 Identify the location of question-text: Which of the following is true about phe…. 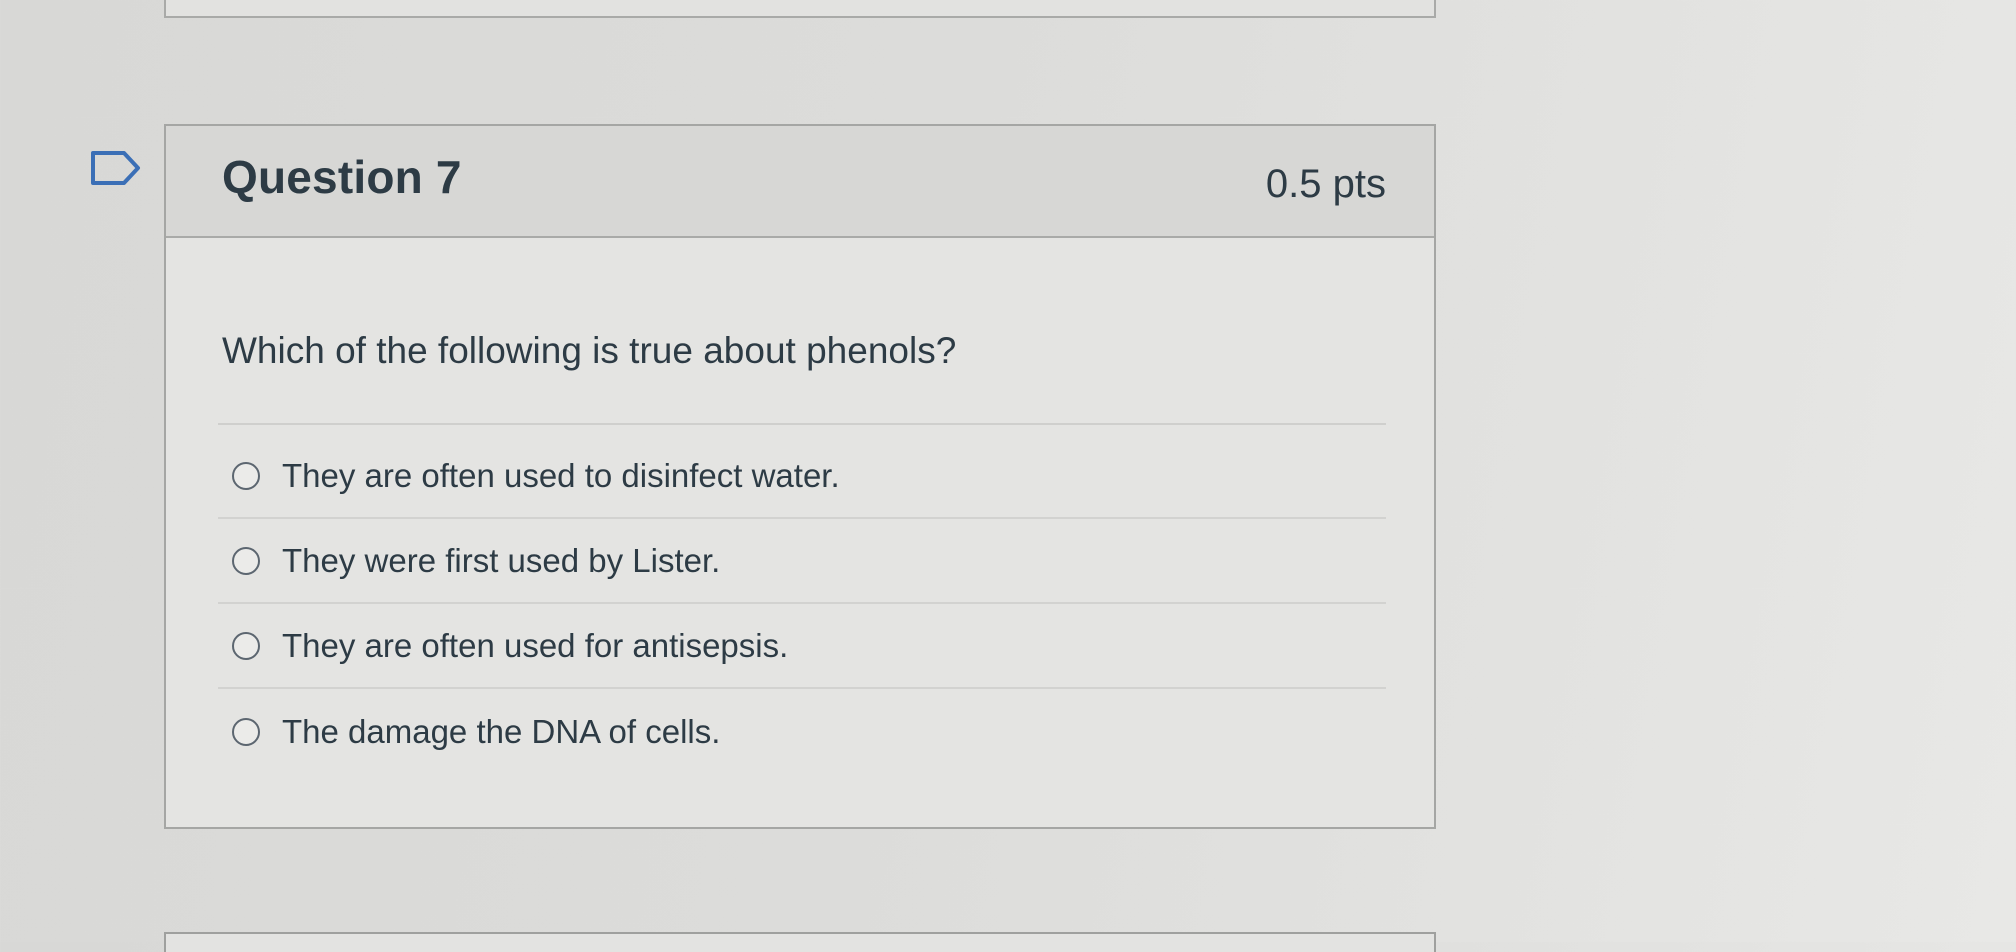
(589, 350).